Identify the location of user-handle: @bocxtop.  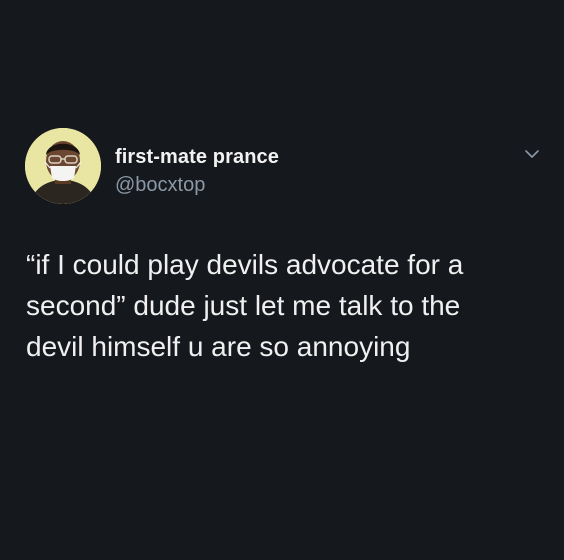
(197, 185).